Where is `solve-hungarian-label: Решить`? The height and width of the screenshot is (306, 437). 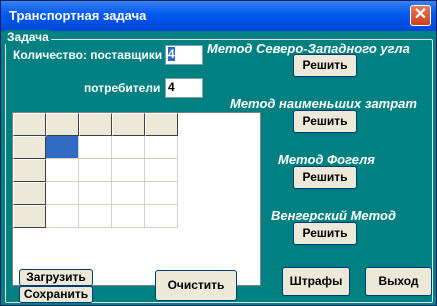
solve-hungarian-label: Решить is located at coordinates (325, 233).